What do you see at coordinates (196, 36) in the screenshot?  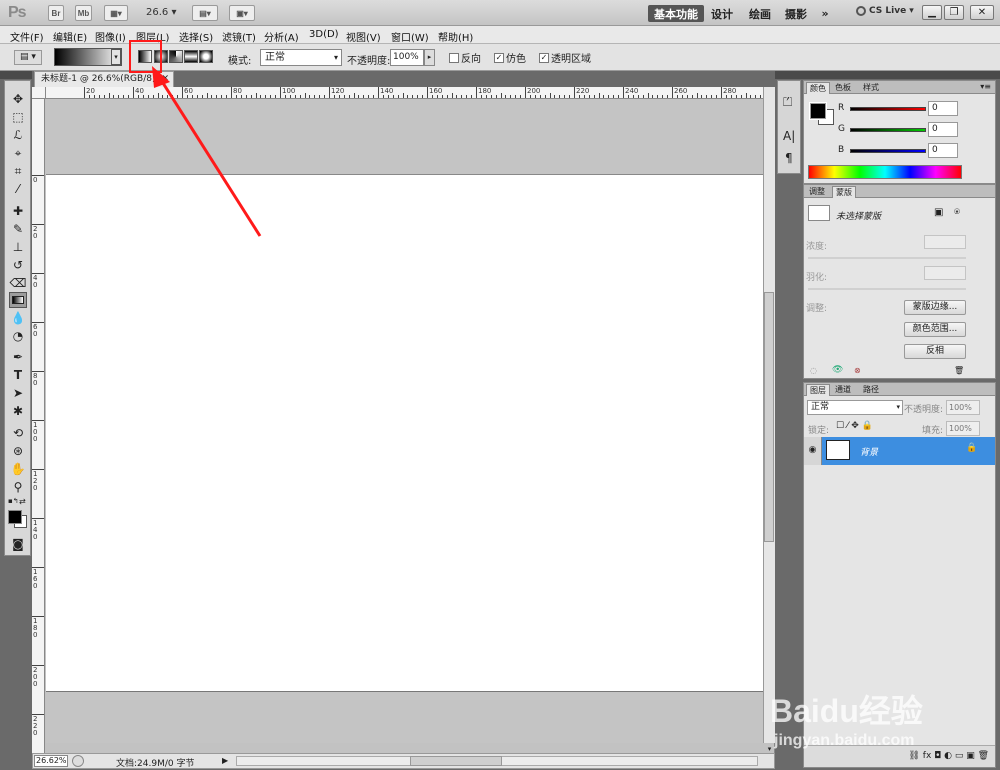 I see `menu-select: 选择(S)` at bounding box center [196, 36].